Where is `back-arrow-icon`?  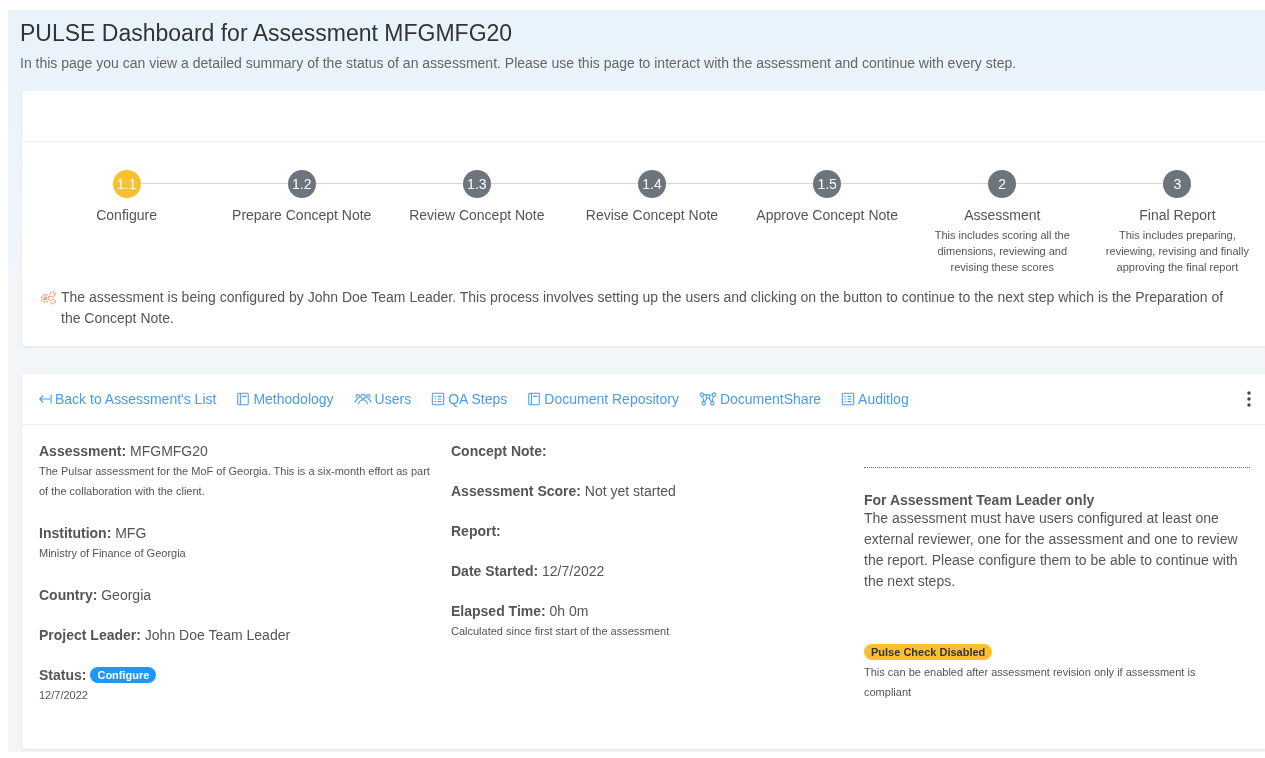
back-arrow-icon is located at coordinates (45, 399).